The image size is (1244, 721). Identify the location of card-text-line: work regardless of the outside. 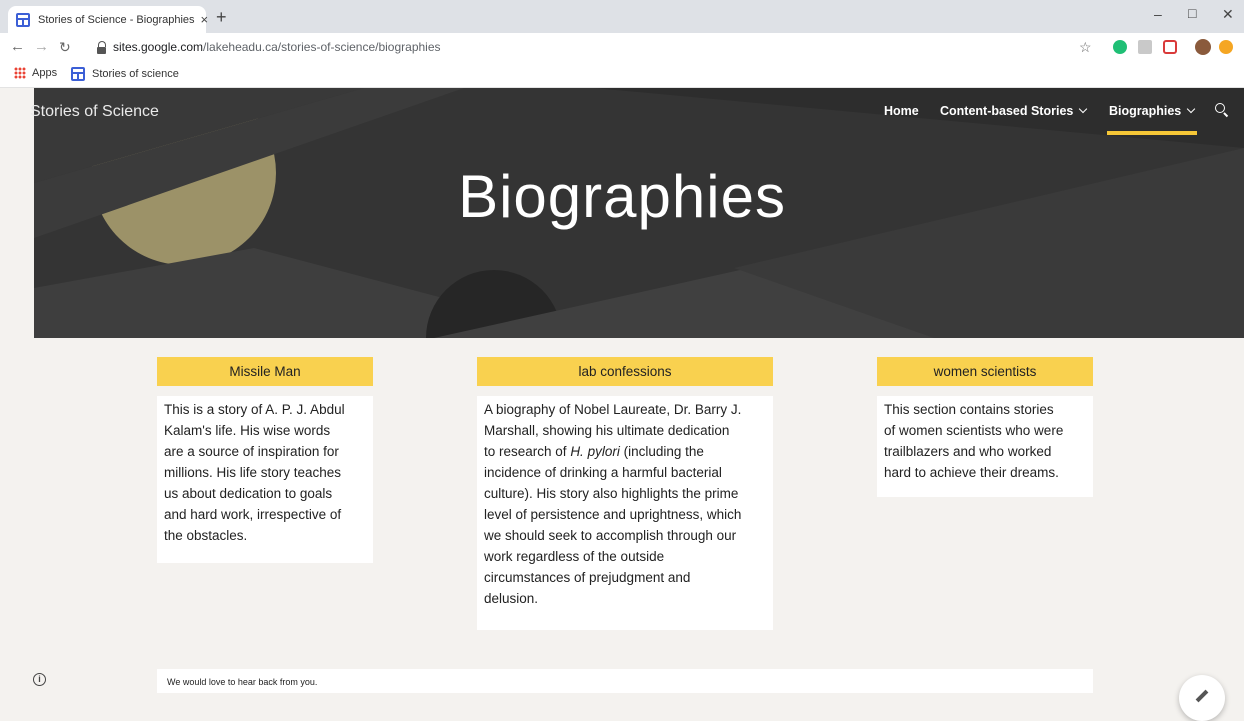
(574, 556).